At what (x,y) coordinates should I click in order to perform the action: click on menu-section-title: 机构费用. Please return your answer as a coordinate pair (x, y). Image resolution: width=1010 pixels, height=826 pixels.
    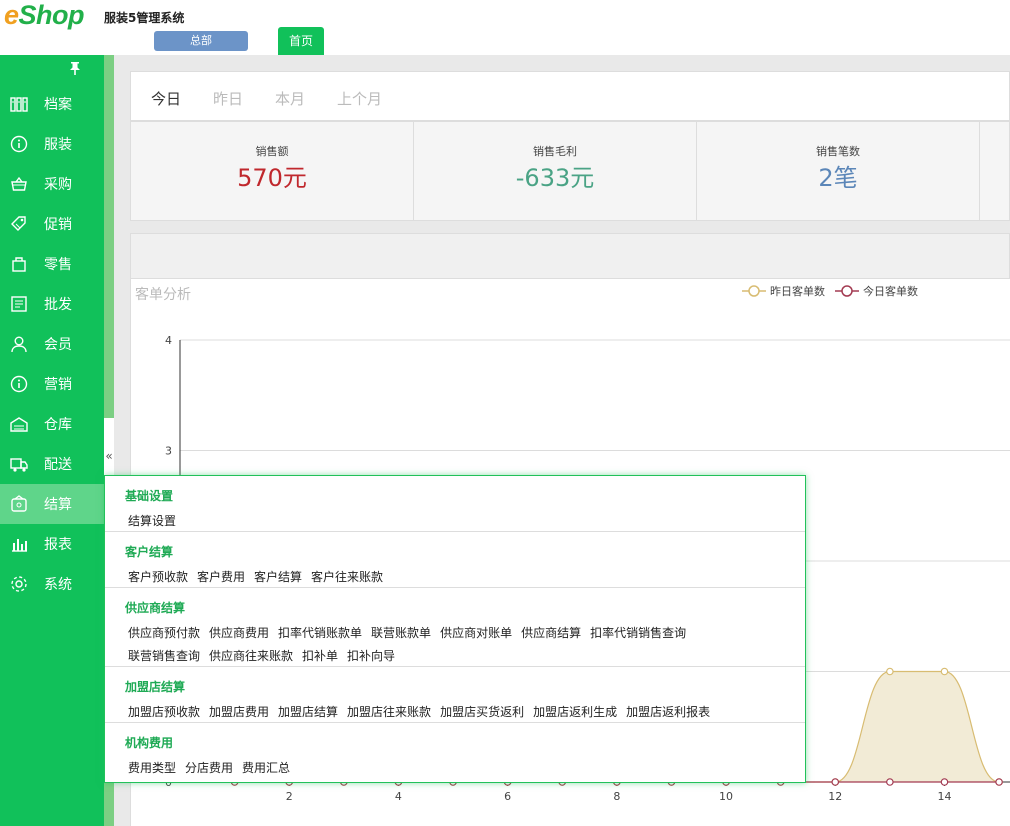
    Looking at the image, I should click on (149, 743).